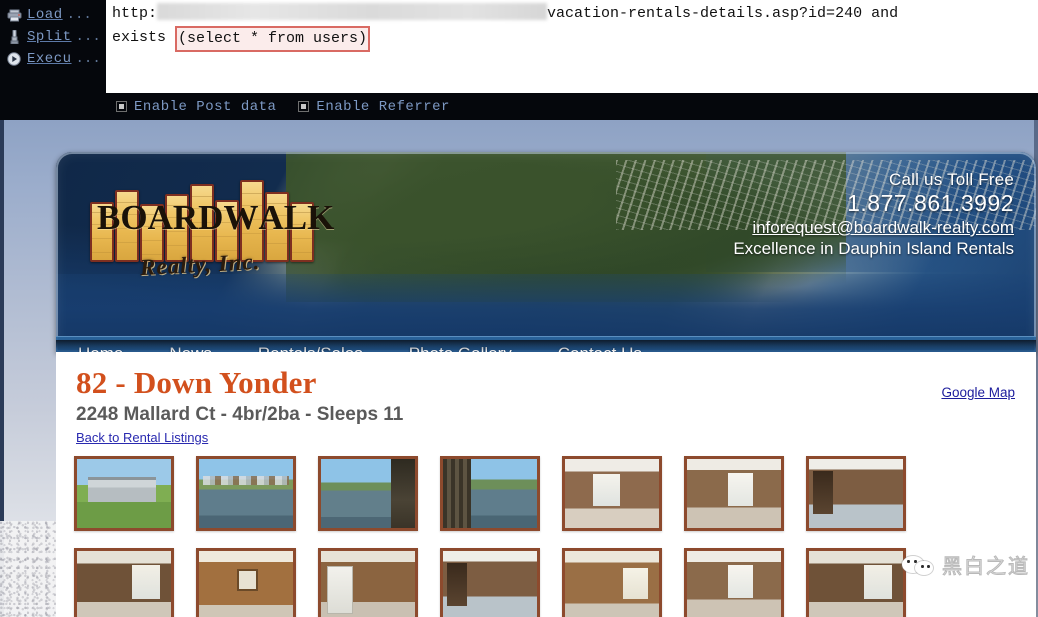 The width and height of the screenshot is (1038, 617). What do you see at coordinates (144, 37) in the screenshot?
I see `sql-exists-keyword: exists` at bounding box center [144, 37].